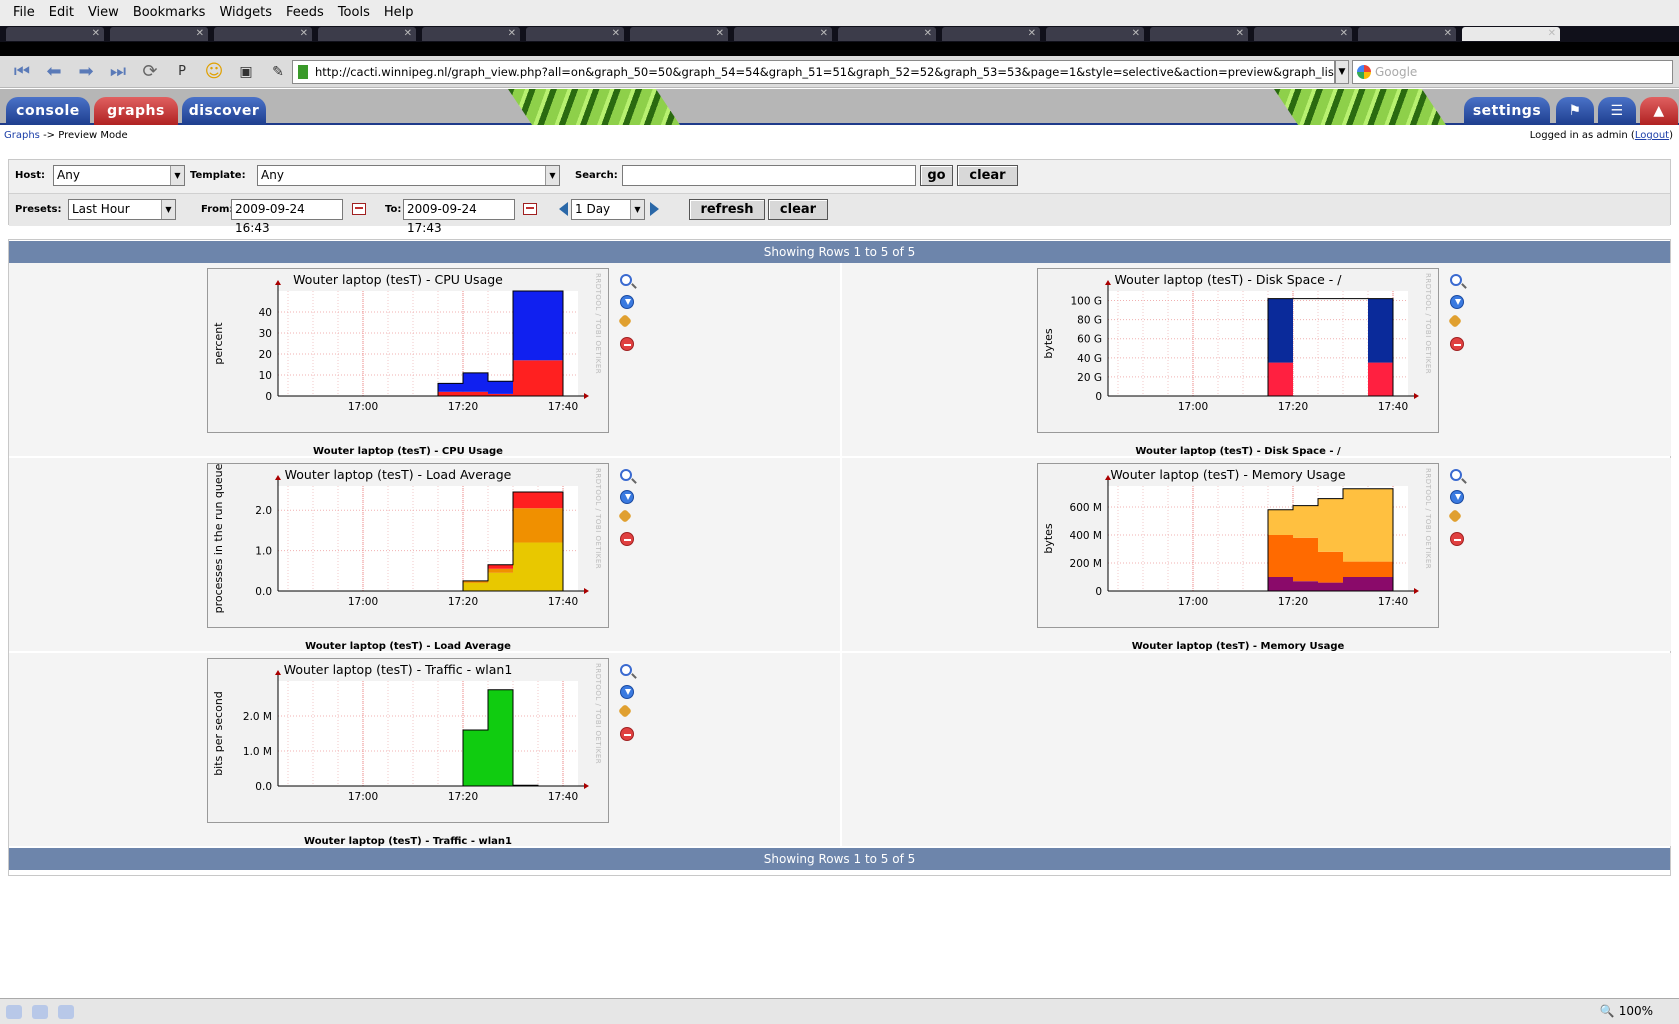 This screenshot has height=1024, width=1679. What do you see at coordinates (1575, 111) in the screenshot?
I see `tree-view-icon: ⚑` at bounding box center [1575, 111].